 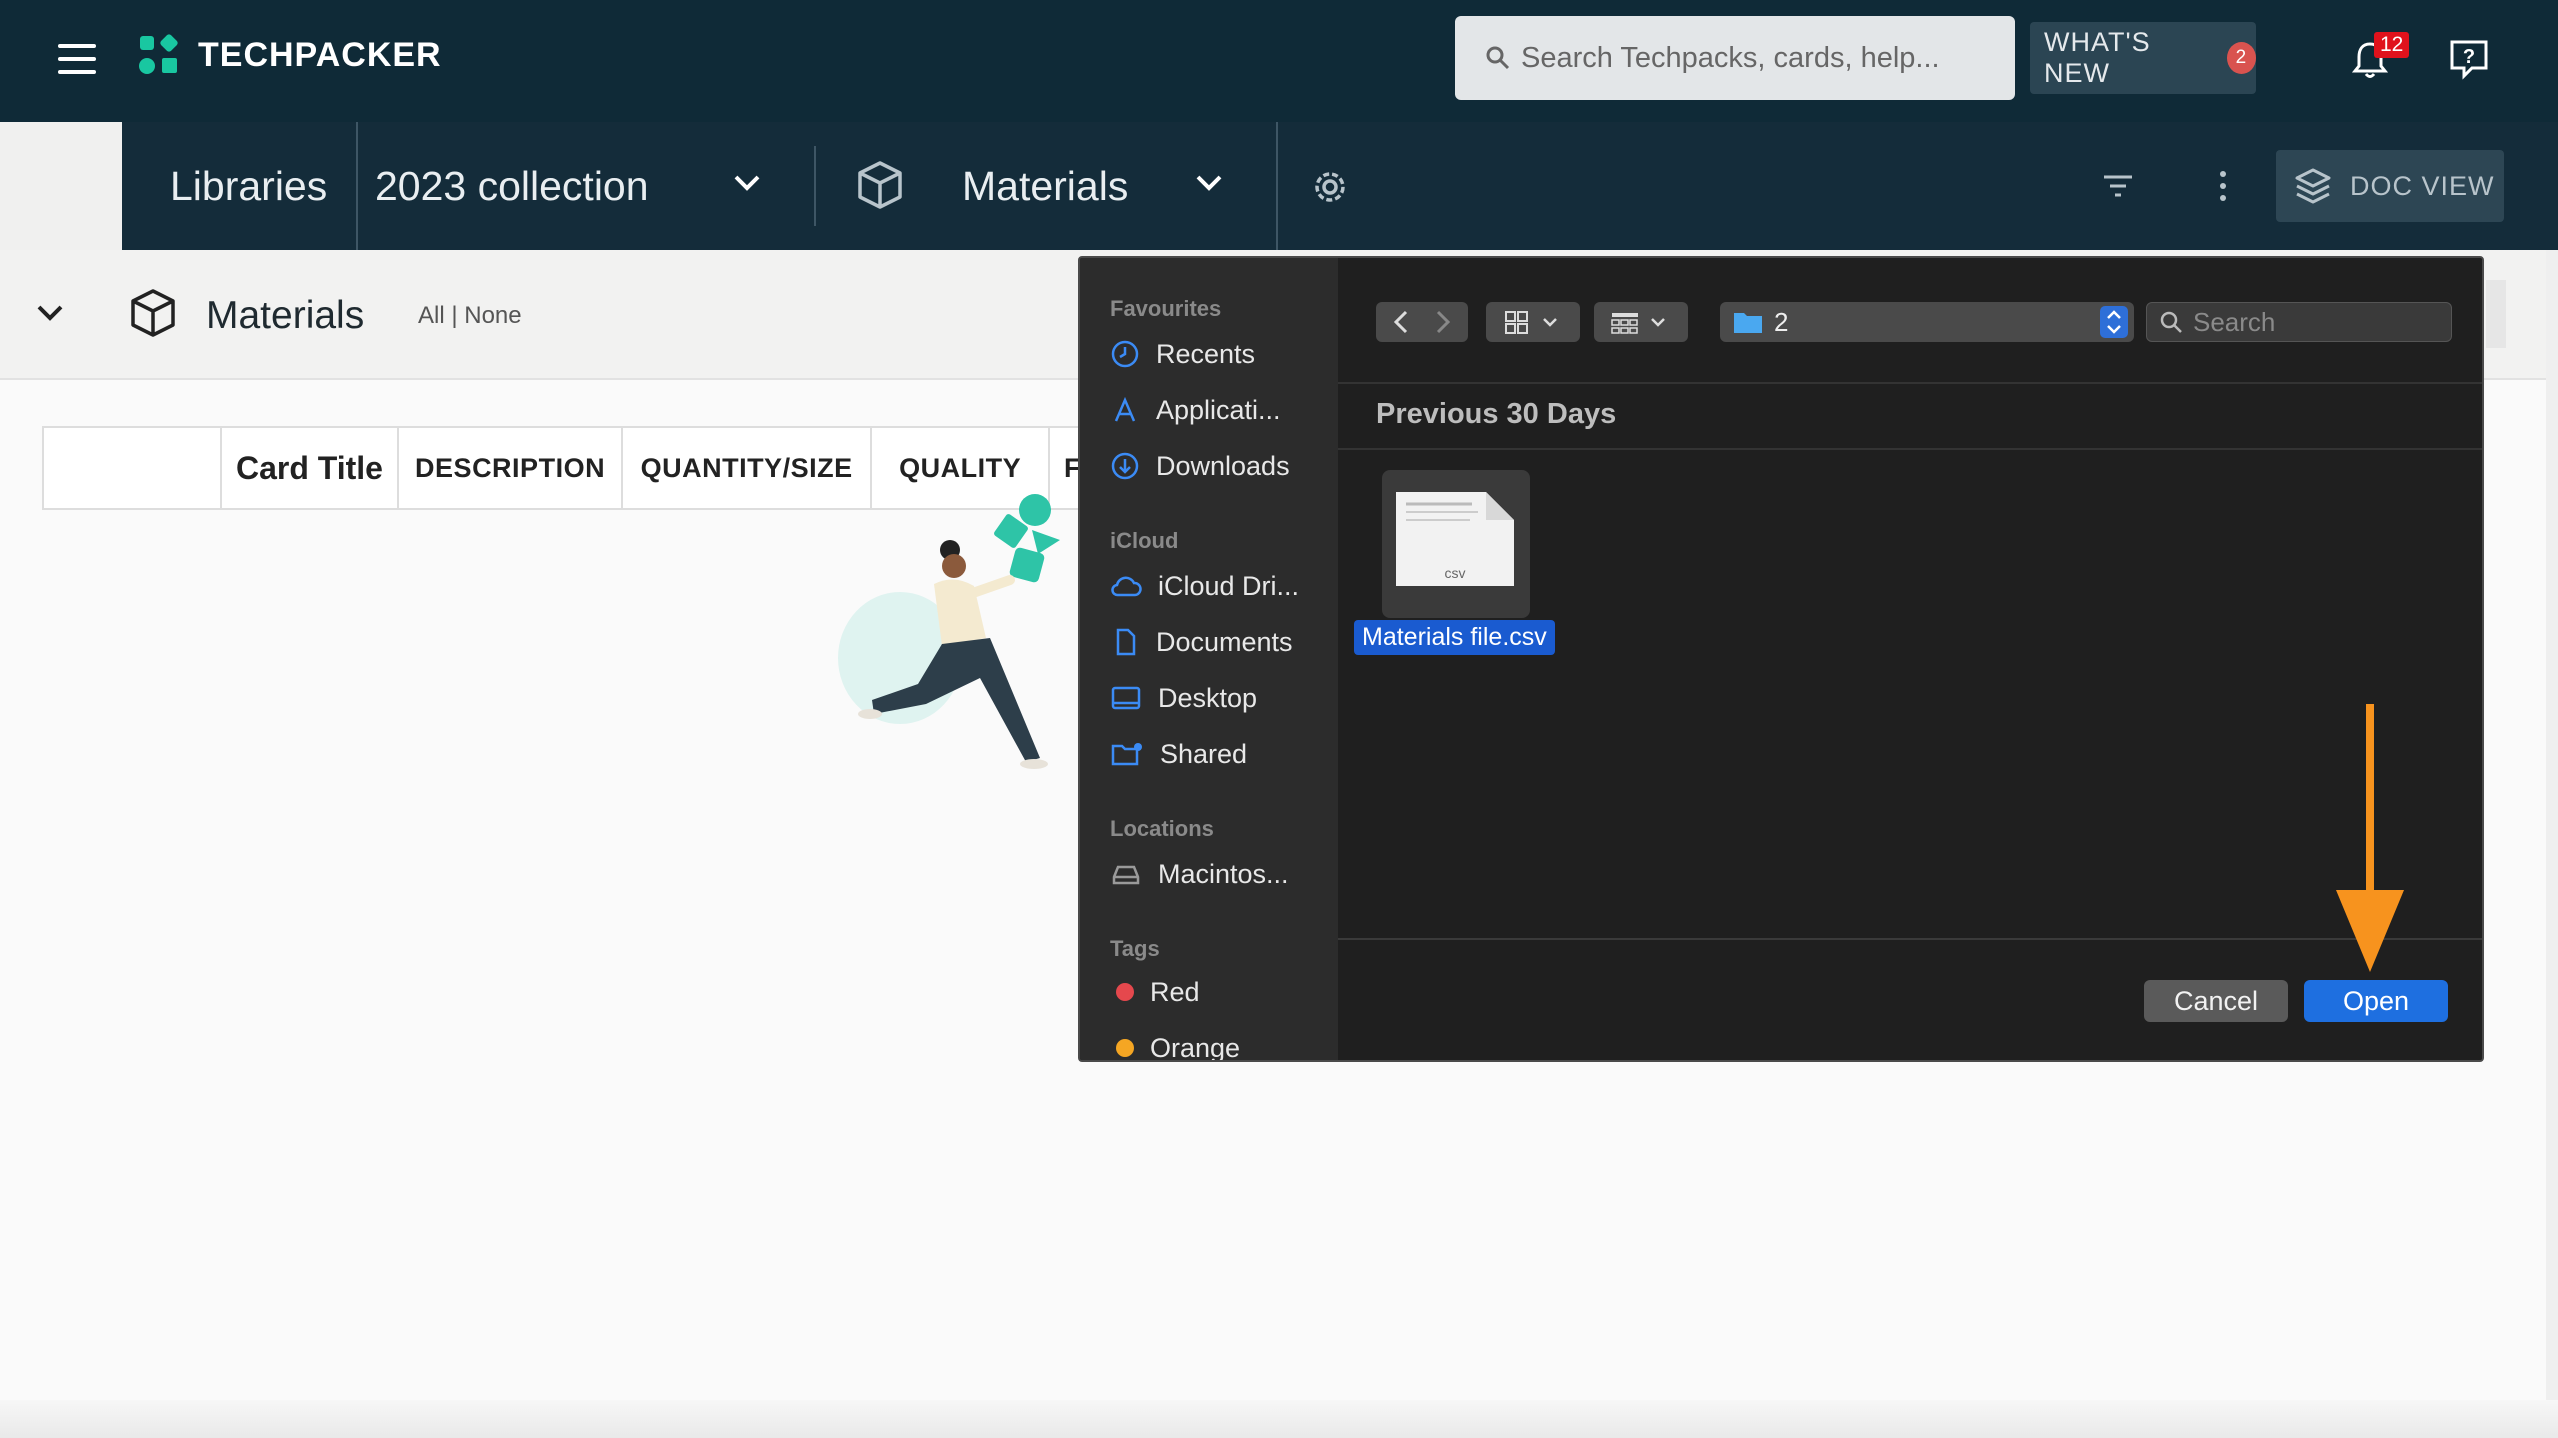 What do you see at coordinates (1748, 323) in the screenshot?
I see `folder-icon` at bounding box center [1748, 323].